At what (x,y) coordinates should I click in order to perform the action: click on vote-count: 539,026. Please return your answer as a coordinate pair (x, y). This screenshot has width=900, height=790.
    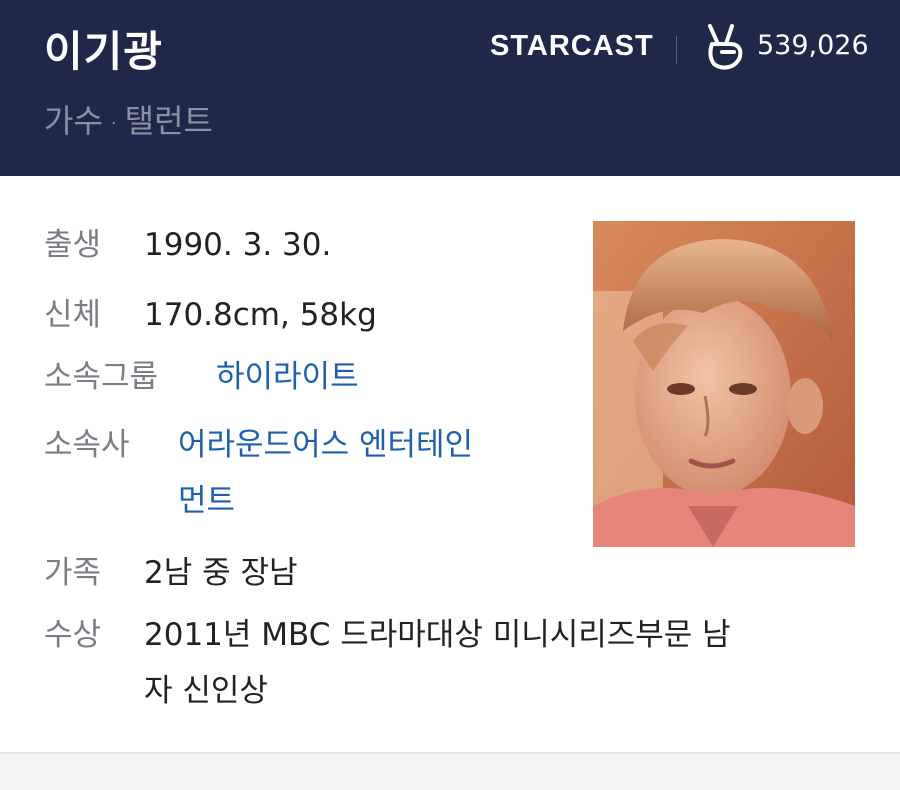
    Looking at the image, I should click on (813, 45).